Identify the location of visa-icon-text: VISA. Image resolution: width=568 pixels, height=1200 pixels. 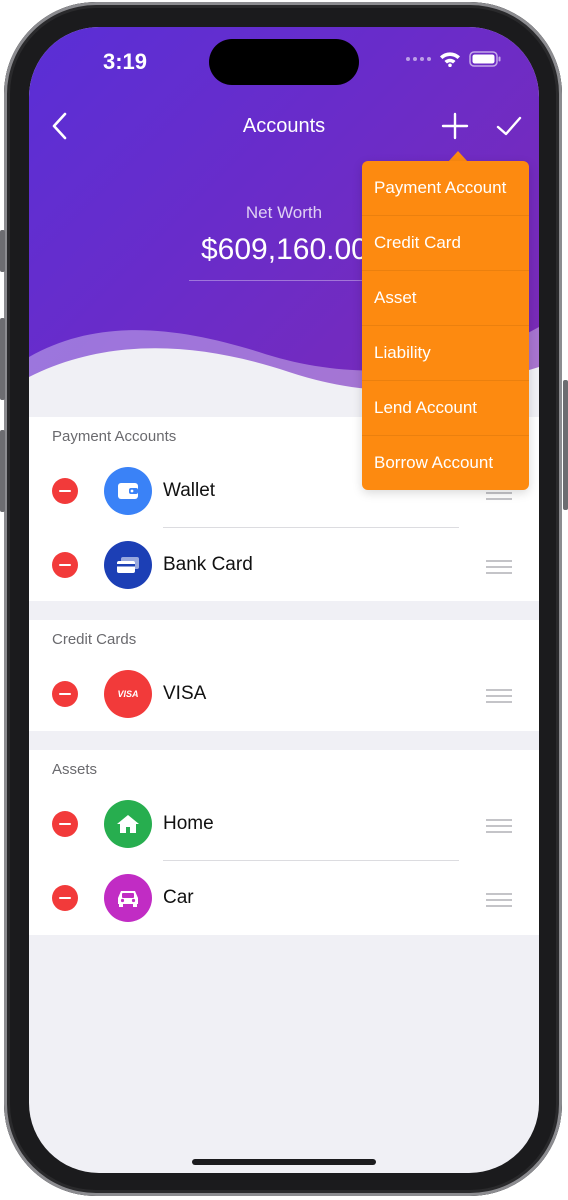
(128, 694).